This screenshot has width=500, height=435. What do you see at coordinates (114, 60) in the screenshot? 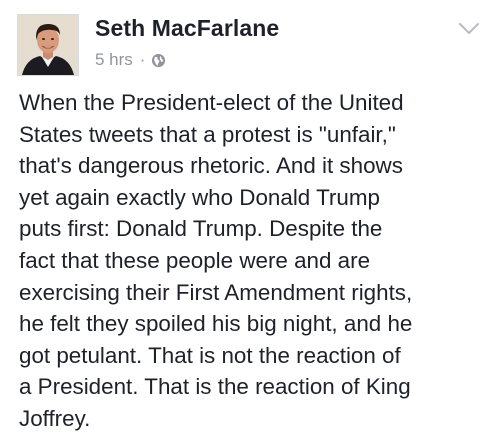
I see `post-timestamp: 5 hrs` at bounding box center [114, 60].